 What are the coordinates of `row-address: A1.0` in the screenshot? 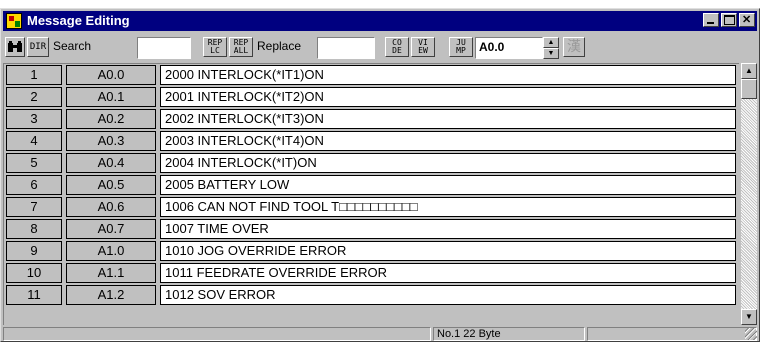 It's located at (111, 251).